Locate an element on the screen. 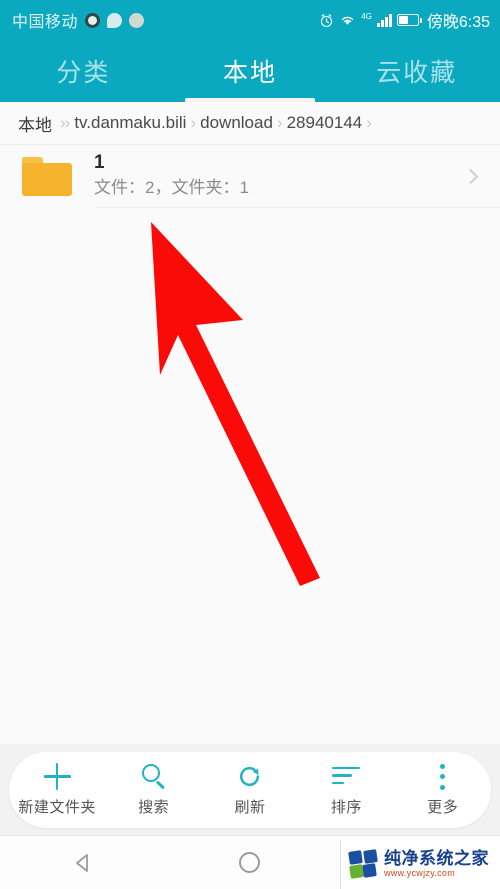  network-type-label: 4G is located at coordinates (366, 16).